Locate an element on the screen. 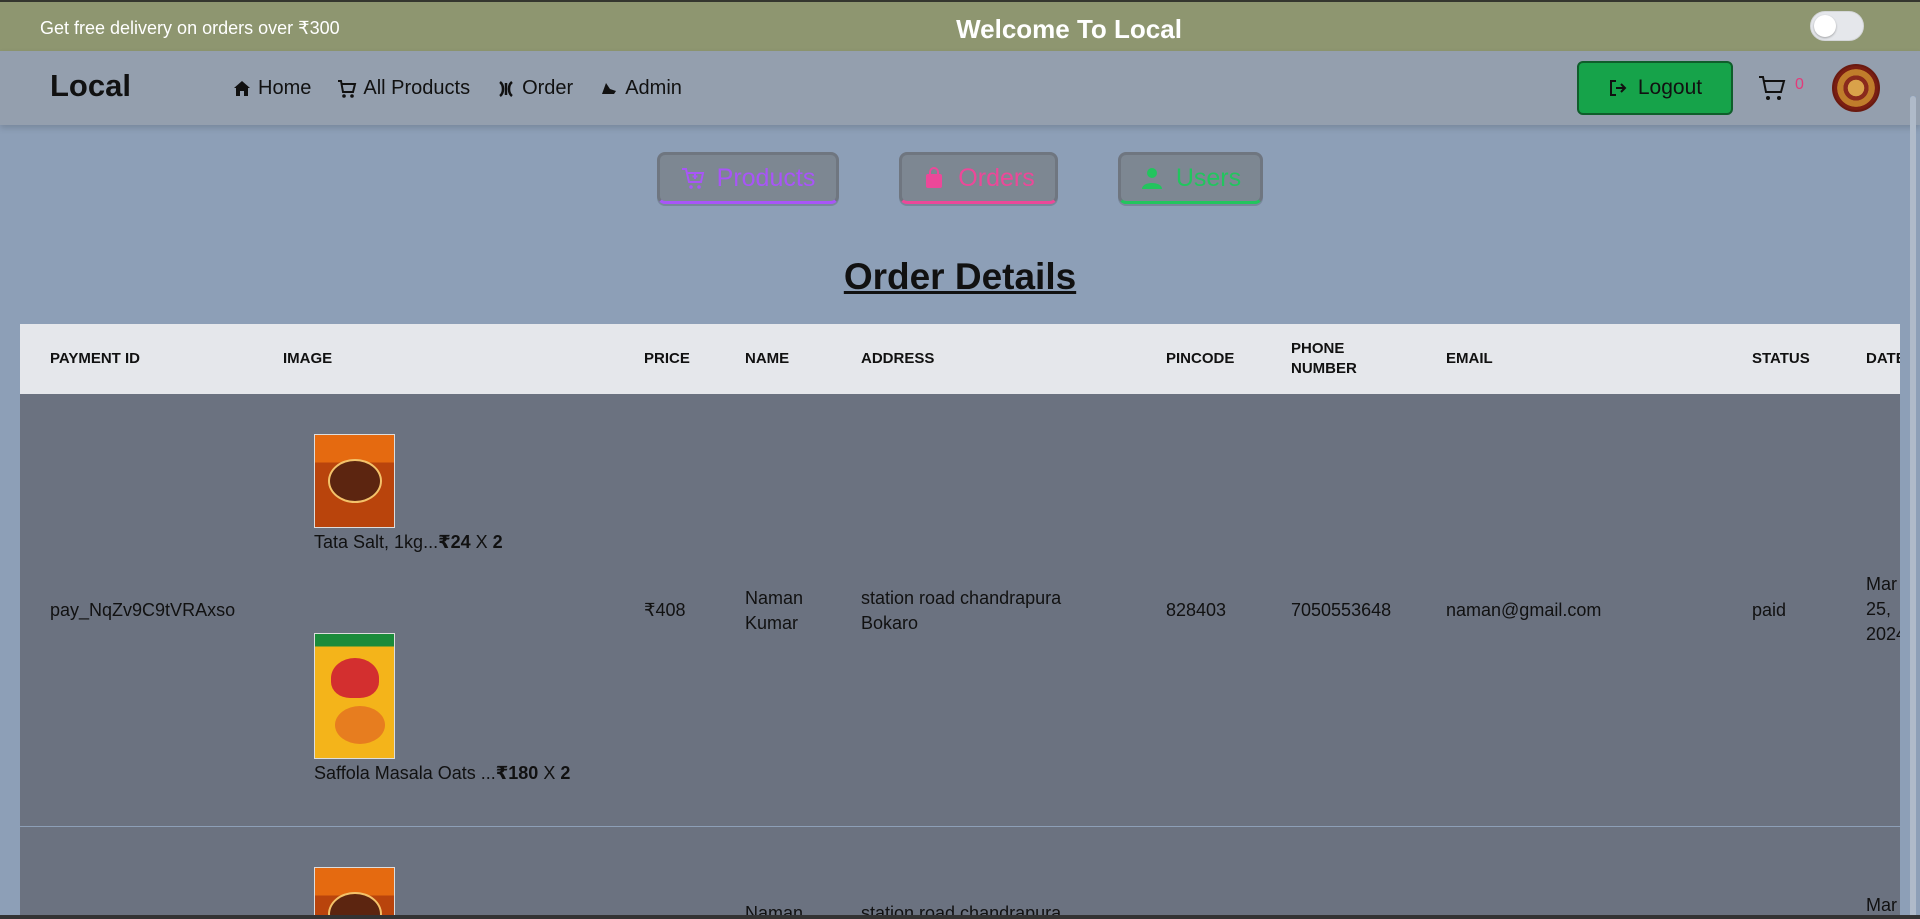  avatar is located at coordinates (1856, 88).